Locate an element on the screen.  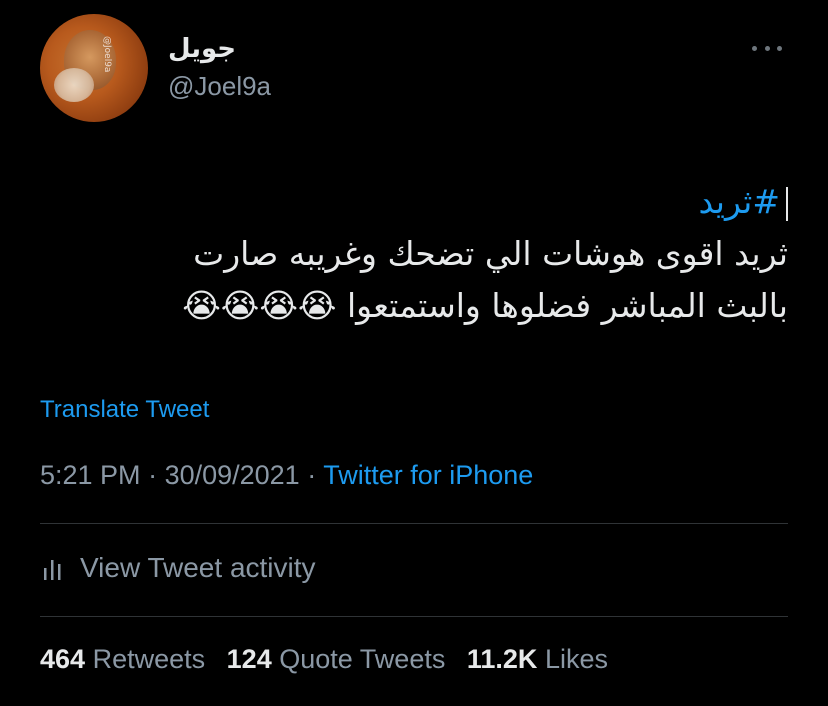
likes-count: 11.2K is located at coordinates (502, 659).